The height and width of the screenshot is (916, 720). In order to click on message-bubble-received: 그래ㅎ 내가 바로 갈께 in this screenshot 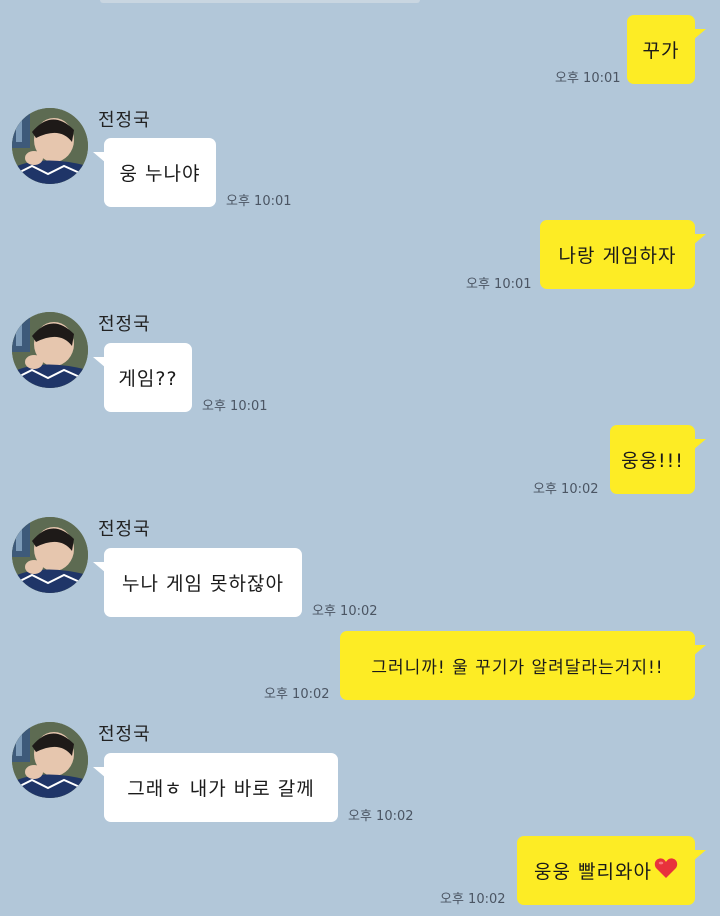, I will do `click(215, 787)`.